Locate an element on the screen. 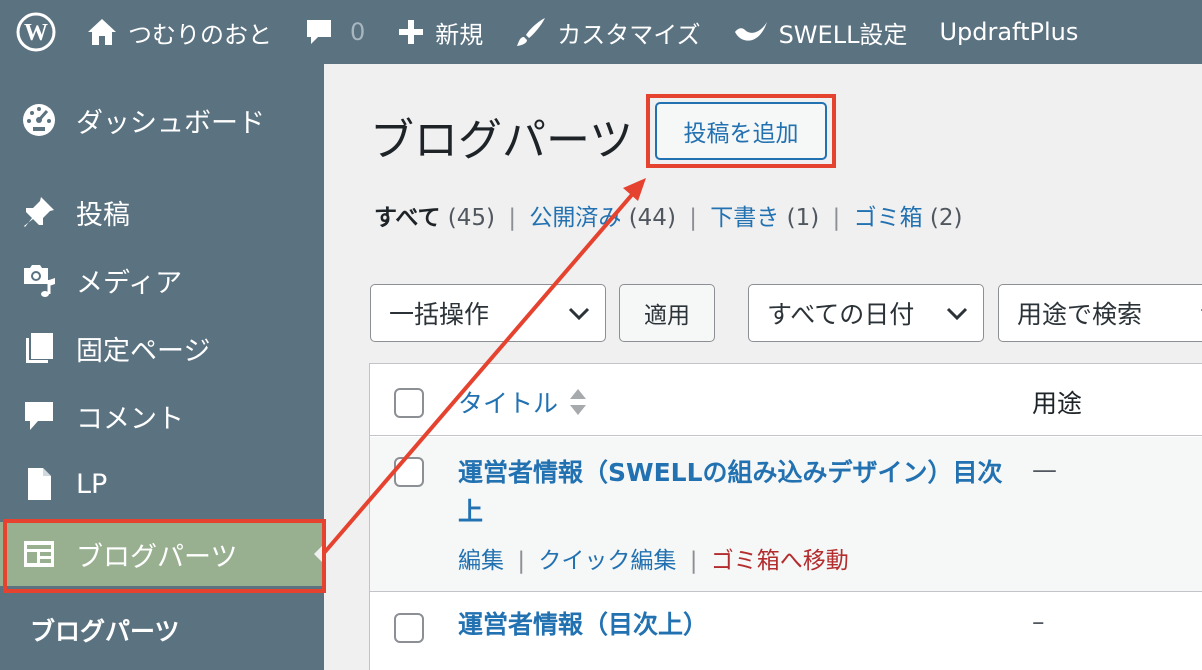  home-icon is located at coordinates (102, 32).